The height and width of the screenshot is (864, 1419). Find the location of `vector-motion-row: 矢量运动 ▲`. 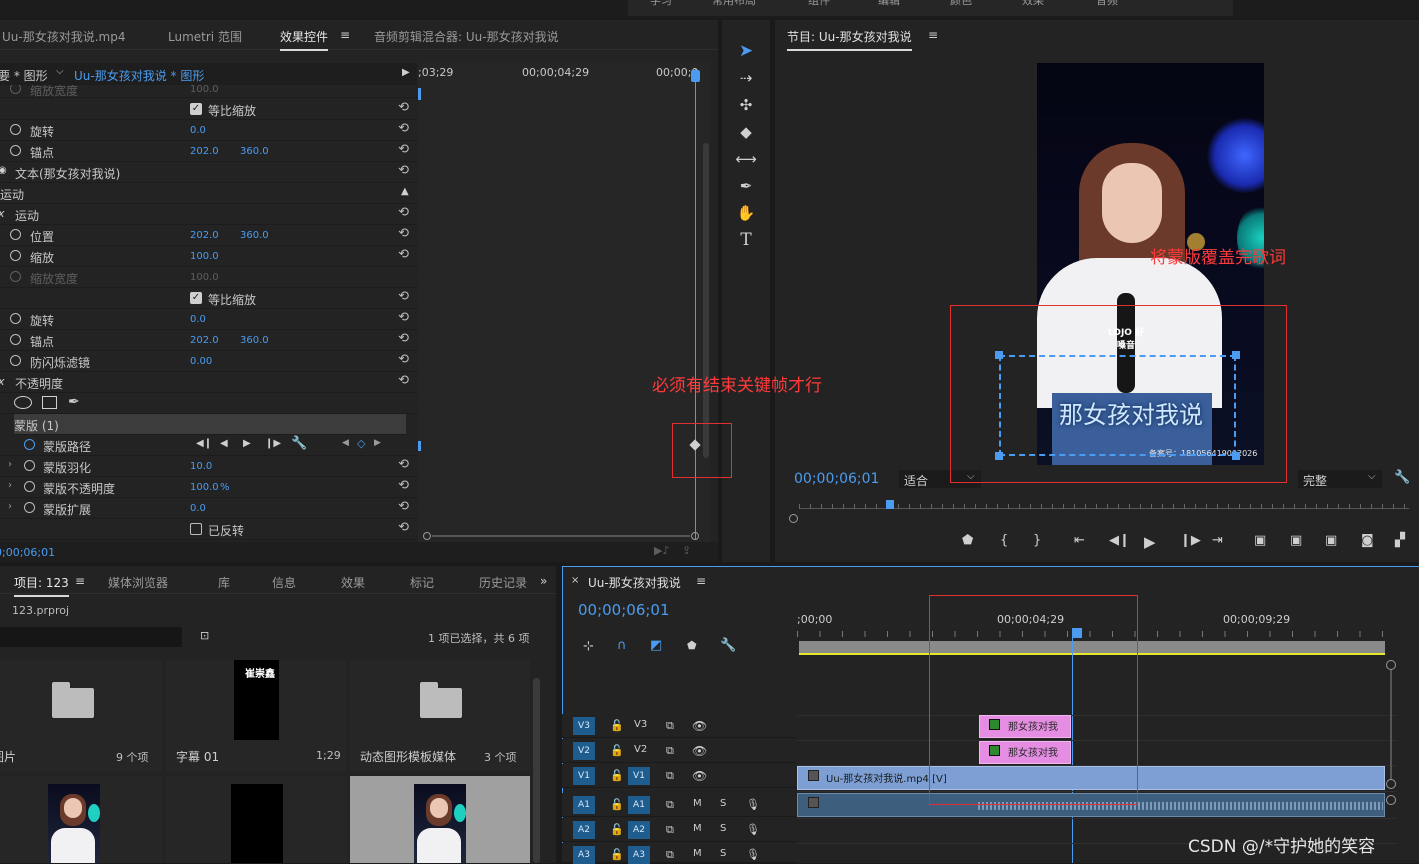

vector-motion-row: 矢量运动 ▲ is located at coordinates (208, 193).